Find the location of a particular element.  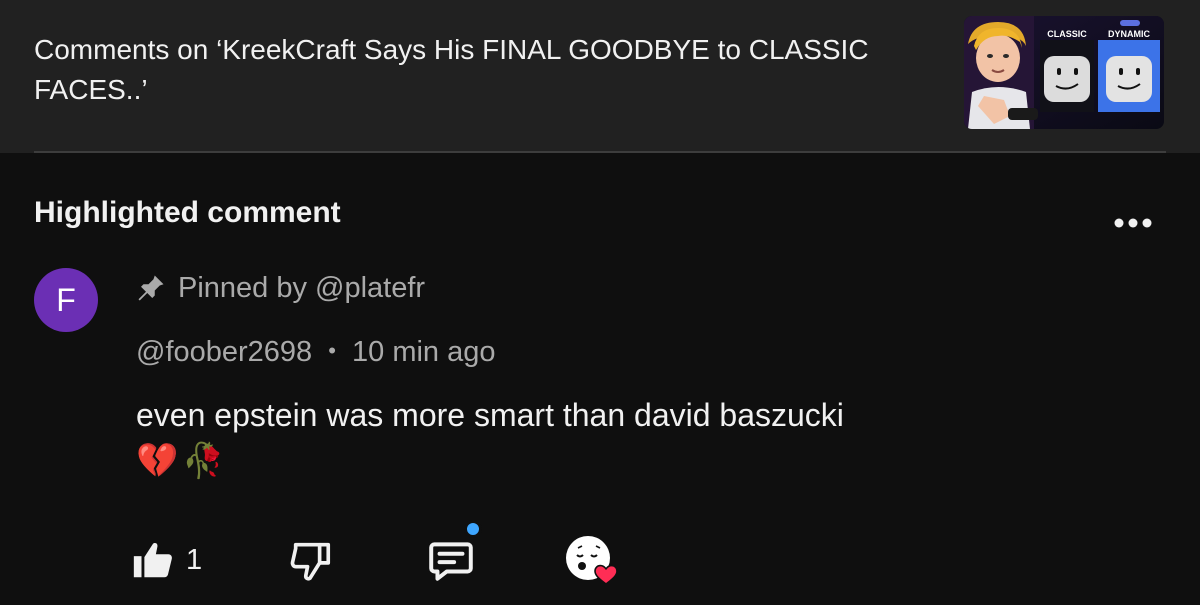

more-vert-icon is located at coordinates (1133, 223).